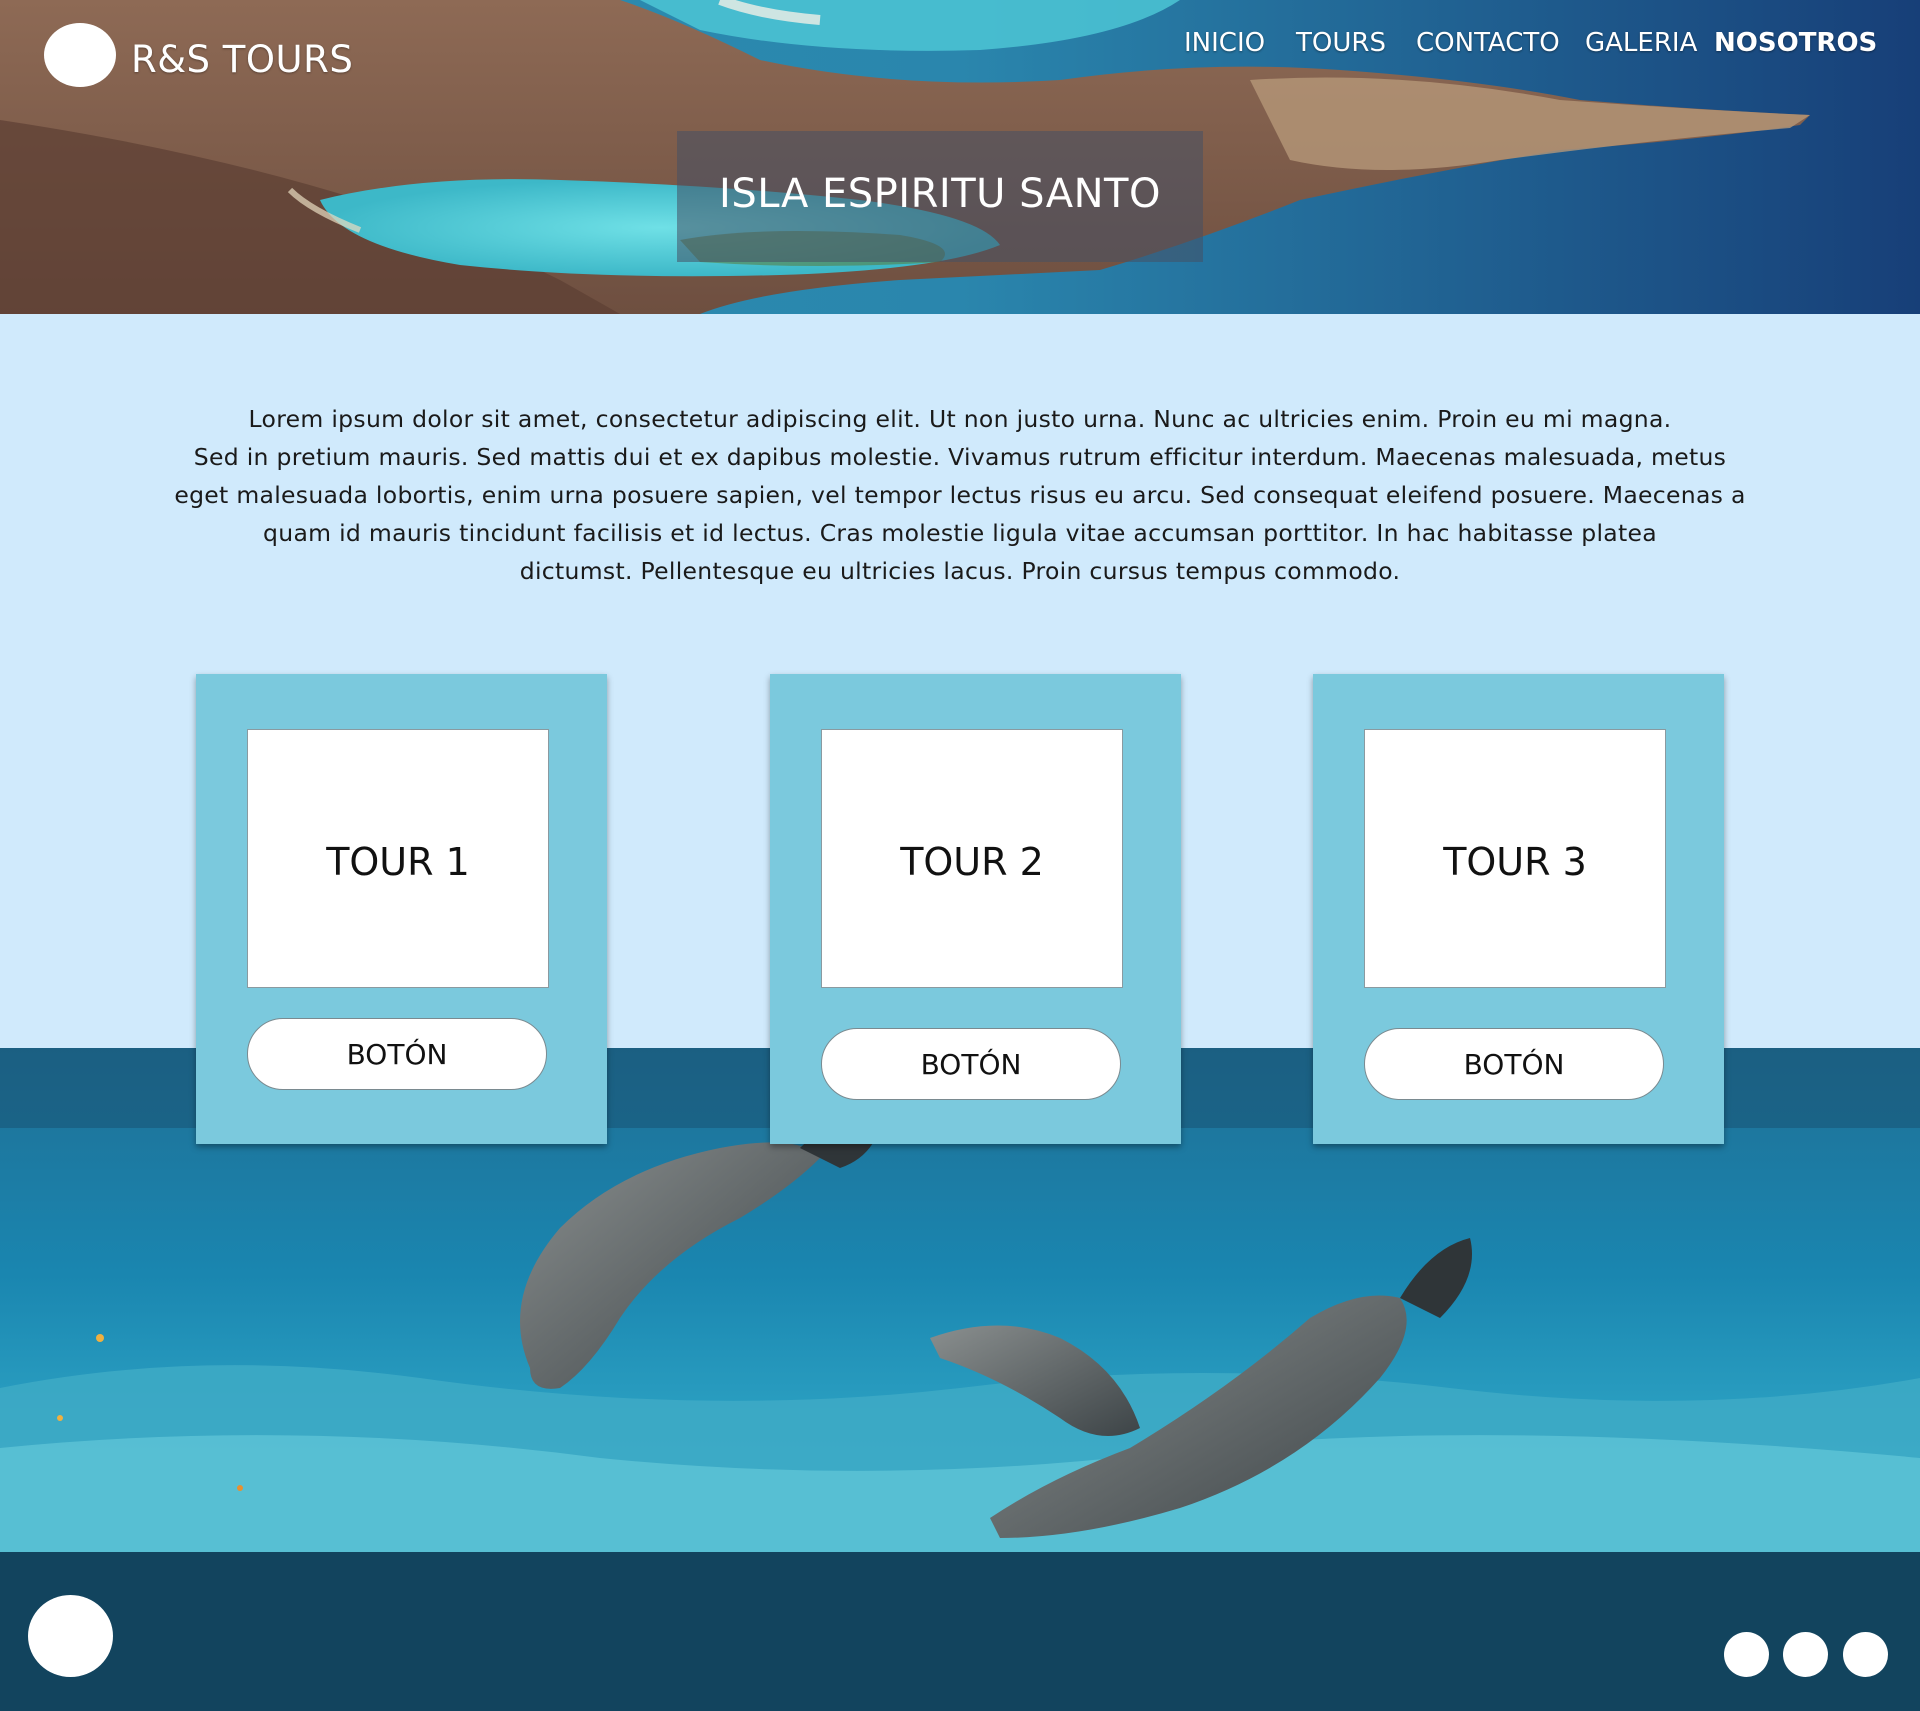 The width and height of the screenshot is (1920, 1711). I want to click on tour-card-2: TOUR 2 BOTÓN, so click(975, 909).